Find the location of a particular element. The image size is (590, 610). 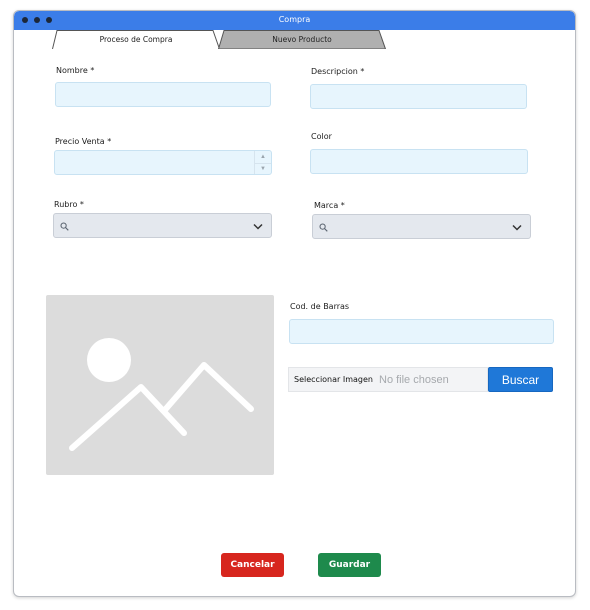

cod-barras-label: Cod. de Barras is located at coordinates (320, 306).